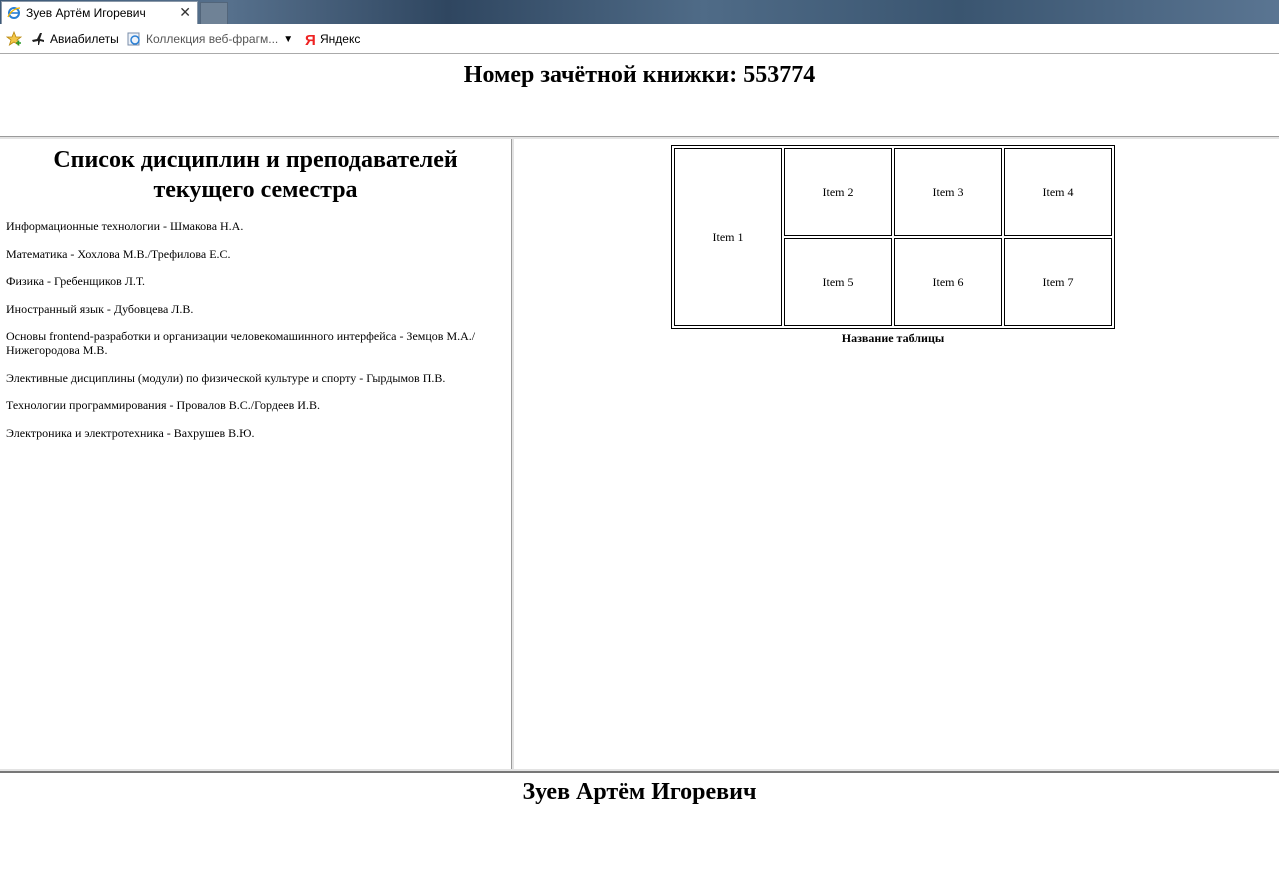 The width and height of the screenshot is (1279, 885). Describe the element at coordinates (125, 226) in the screenshot. I see `list-item: Информационные технологии - Шмакова Н.А.` at that location.